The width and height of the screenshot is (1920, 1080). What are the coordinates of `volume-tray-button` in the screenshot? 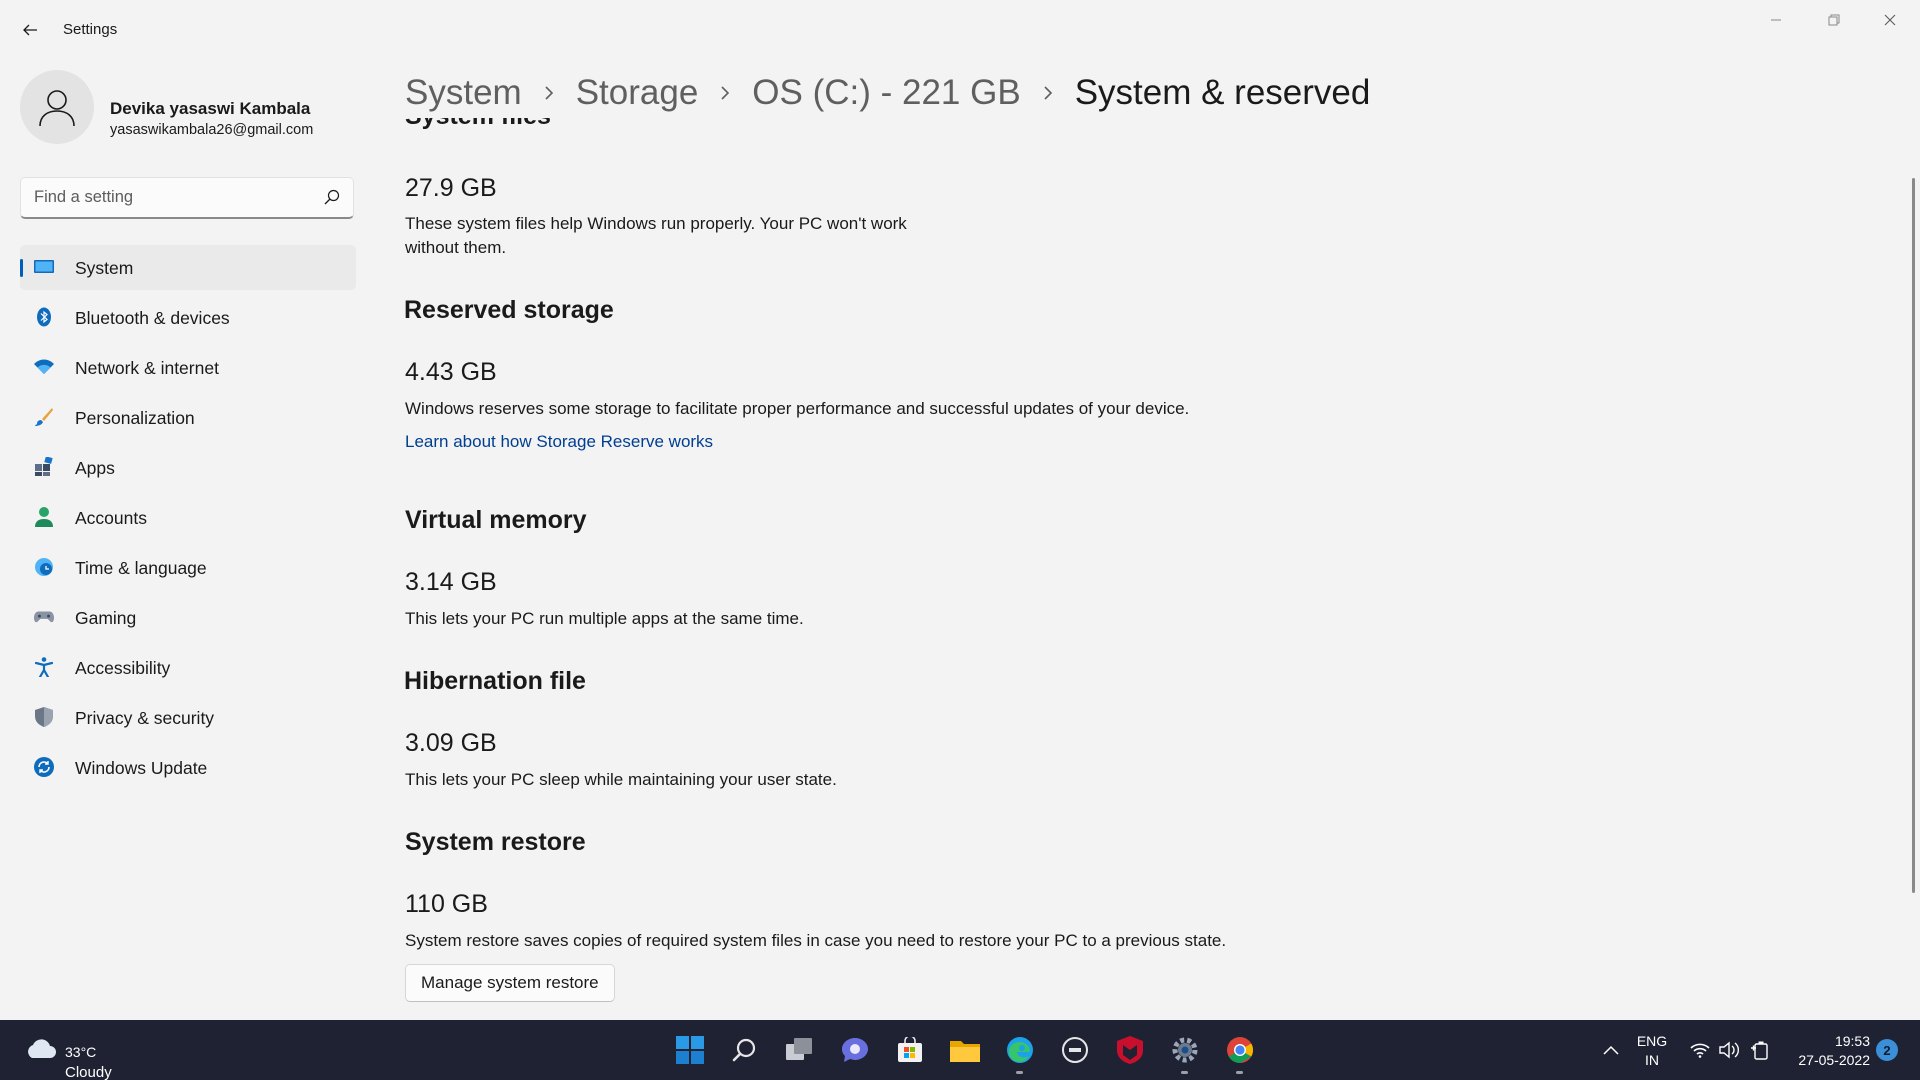 It's located at (1730, 1050).